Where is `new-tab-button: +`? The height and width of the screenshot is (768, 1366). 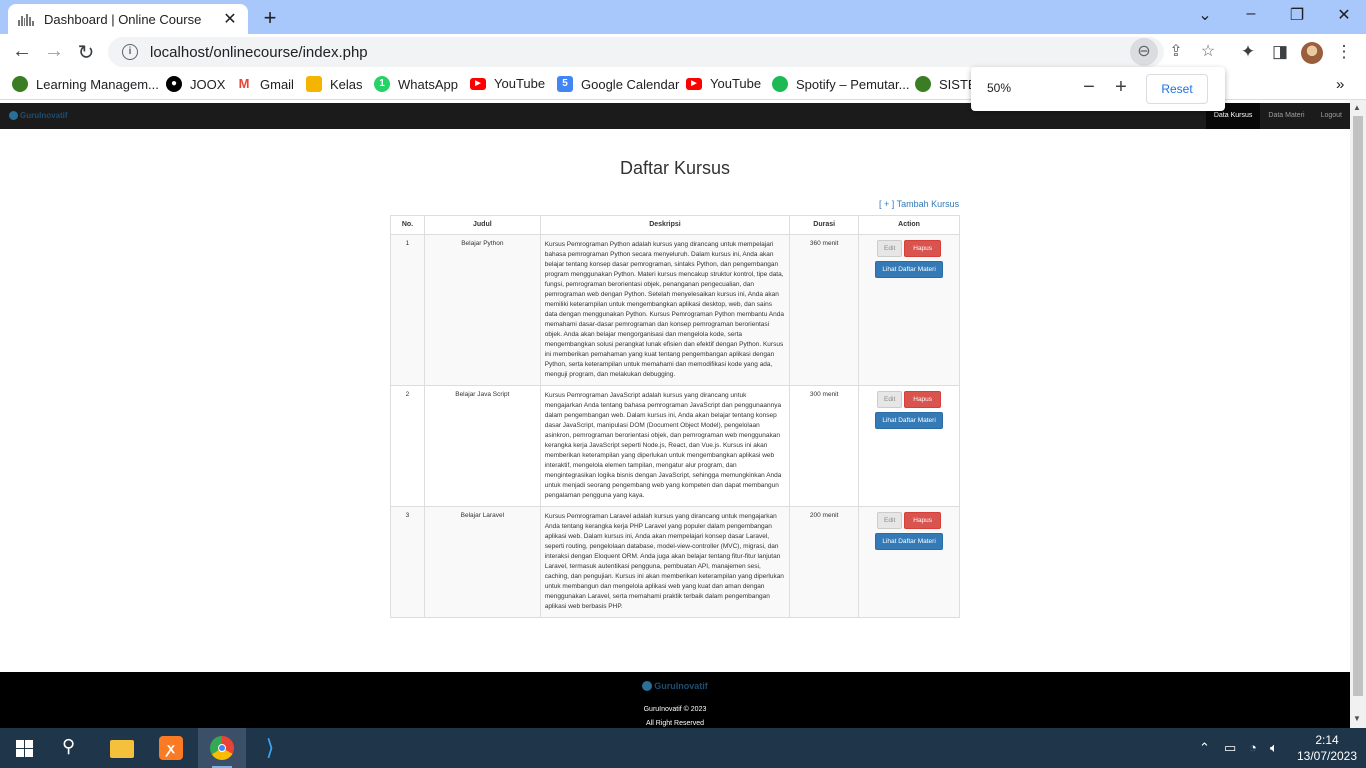 new-tab-button: + is located at coordinates (270, 18).